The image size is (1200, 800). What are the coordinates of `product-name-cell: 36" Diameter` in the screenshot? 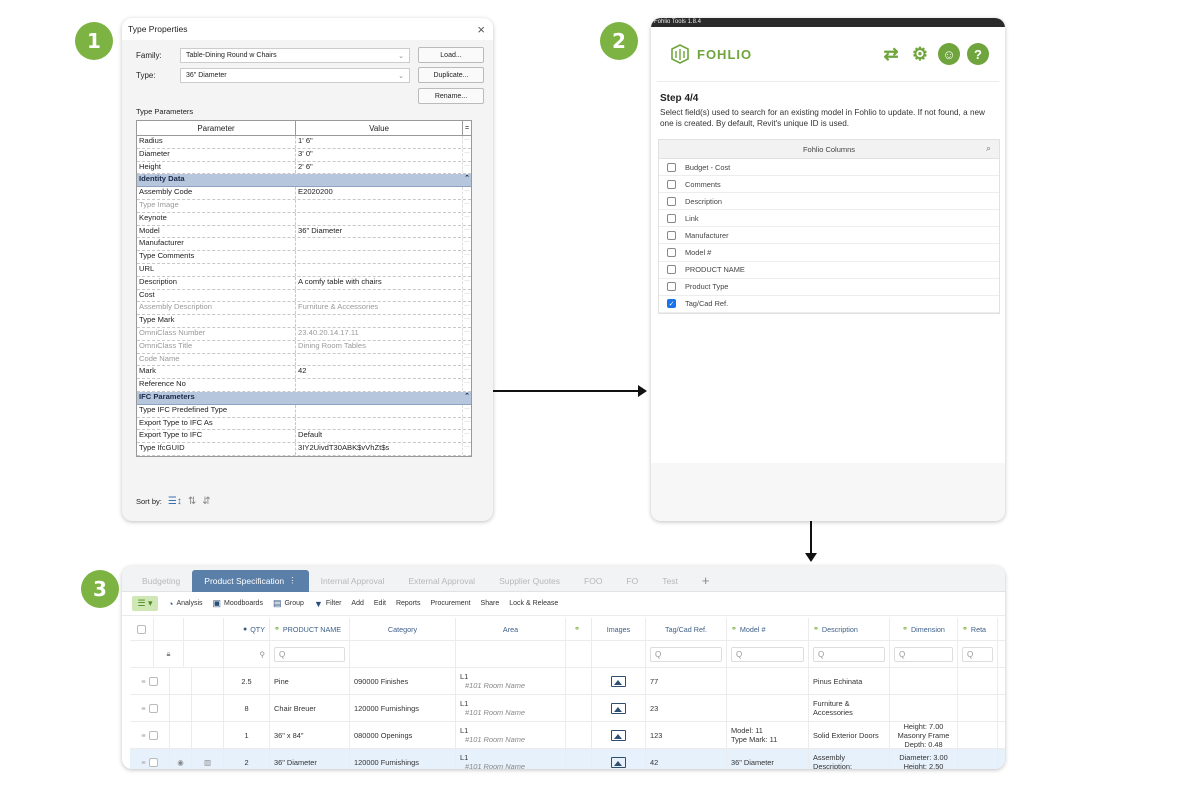 It's located at (310, 759).